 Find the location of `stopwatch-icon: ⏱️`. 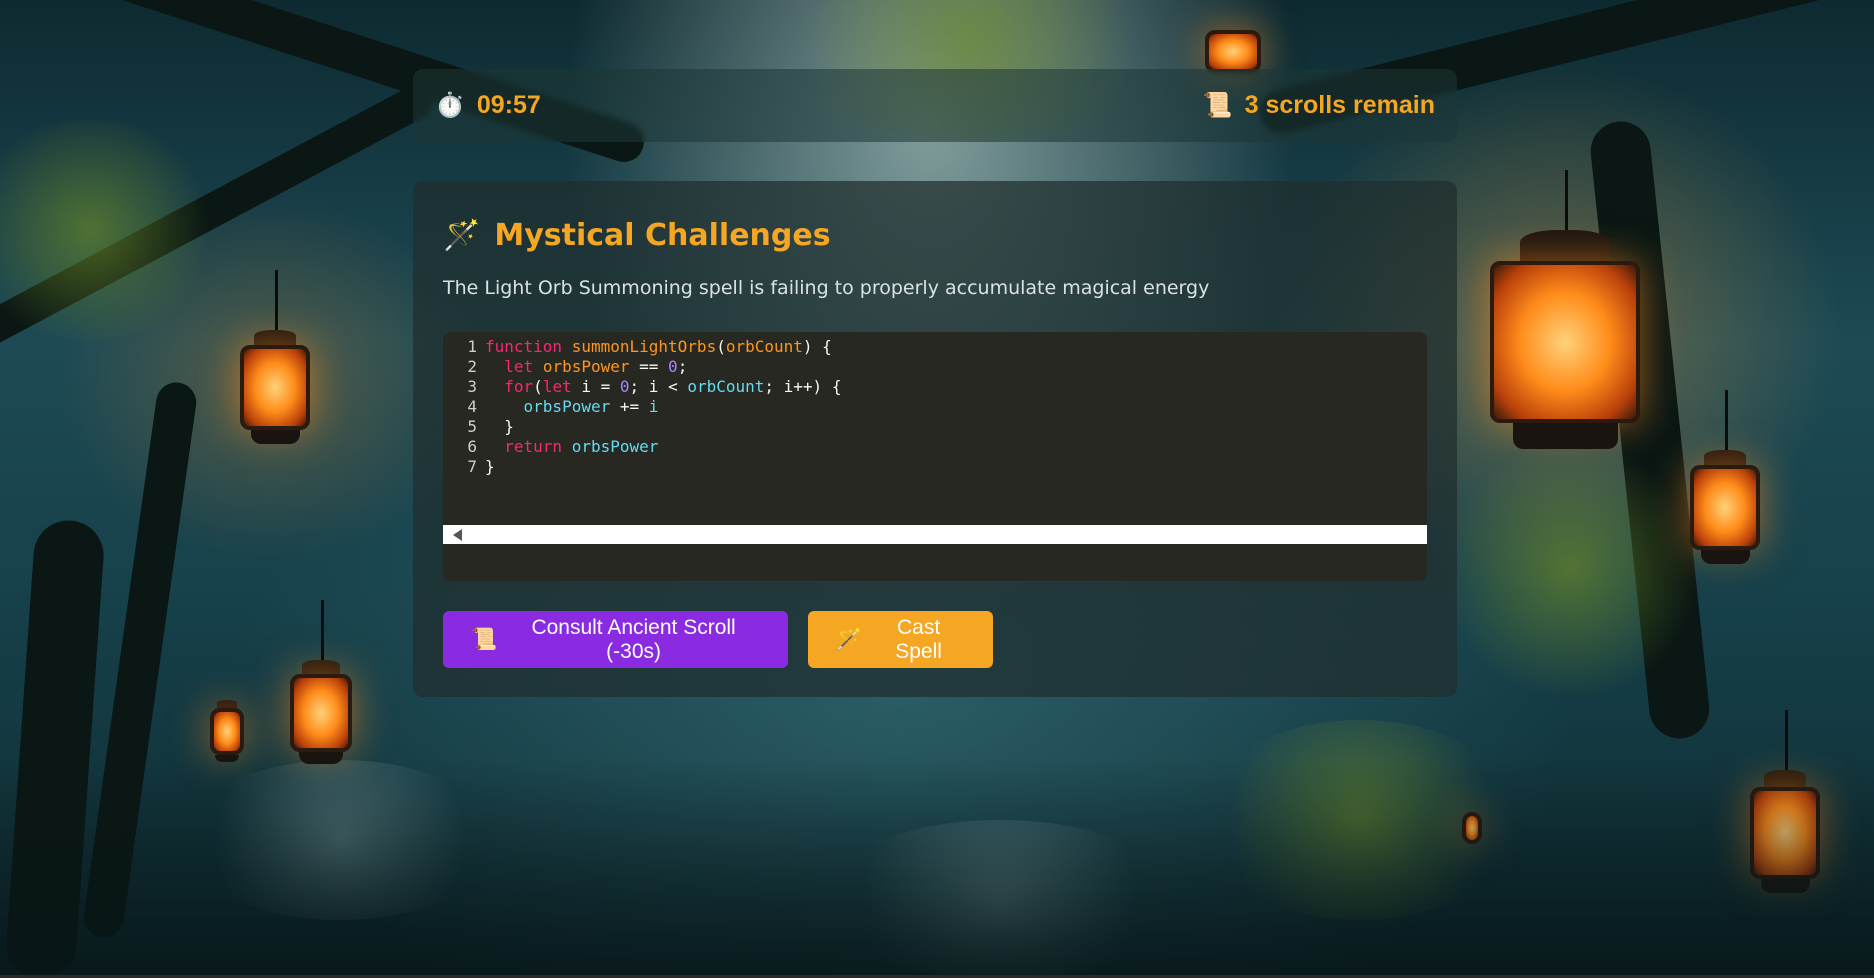

stopwatch-icon: ⏱️ is located at coordinates (450, 105).